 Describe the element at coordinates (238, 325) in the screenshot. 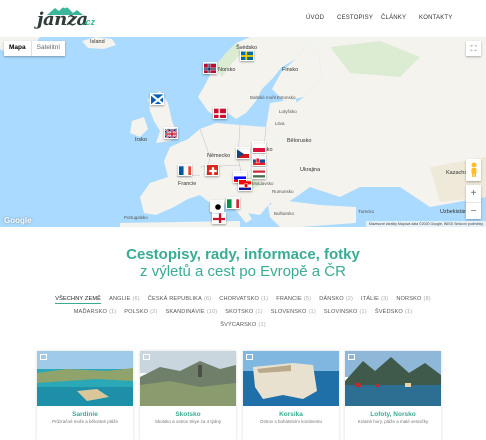

I see `filter-label: ŠVÝCARSKO` at that location.